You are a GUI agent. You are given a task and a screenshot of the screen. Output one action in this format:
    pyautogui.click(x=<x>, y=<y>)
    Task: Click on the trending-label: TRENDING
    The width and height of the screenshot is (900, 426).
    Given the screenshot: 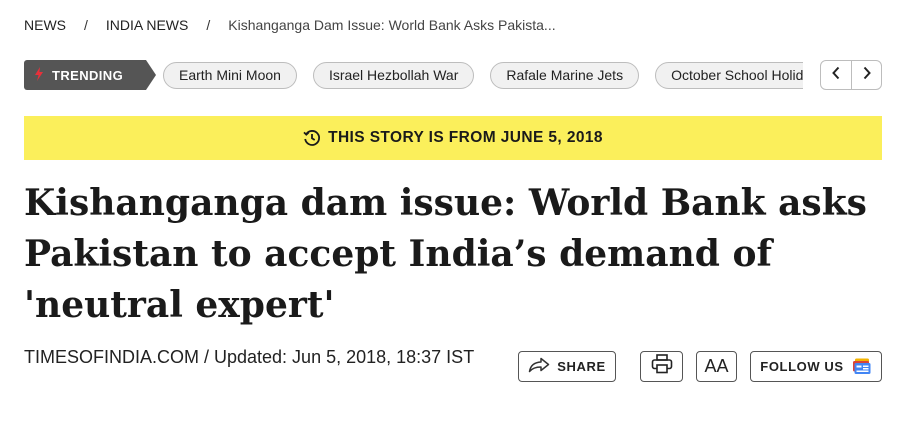 What is the action you would take?
    pyautogui.click(x=88, y=75)
    